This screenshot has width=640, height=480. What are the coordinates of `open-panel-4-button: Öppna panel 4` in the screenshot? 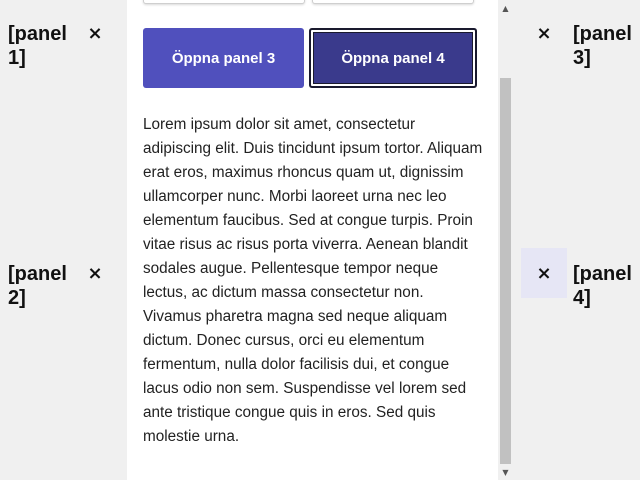 It's located at (393, 58).